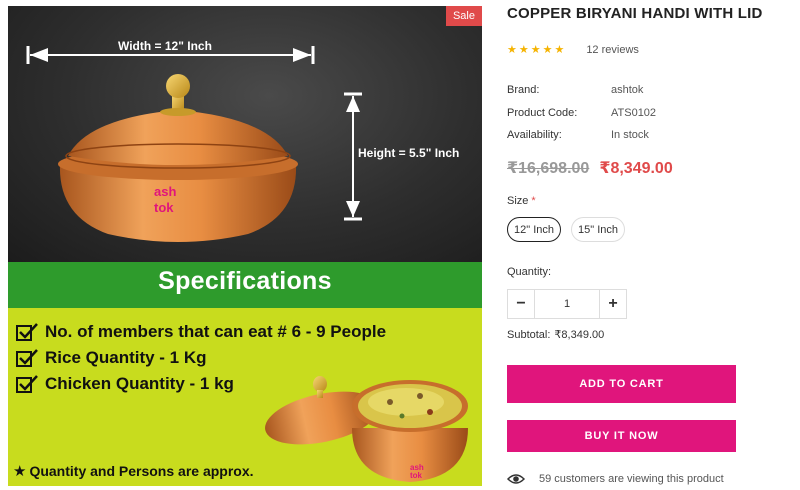  Describe the element at coordinates (636, 168) in the screenshot. I see `price-sale: ₹8,349.00` at that location.